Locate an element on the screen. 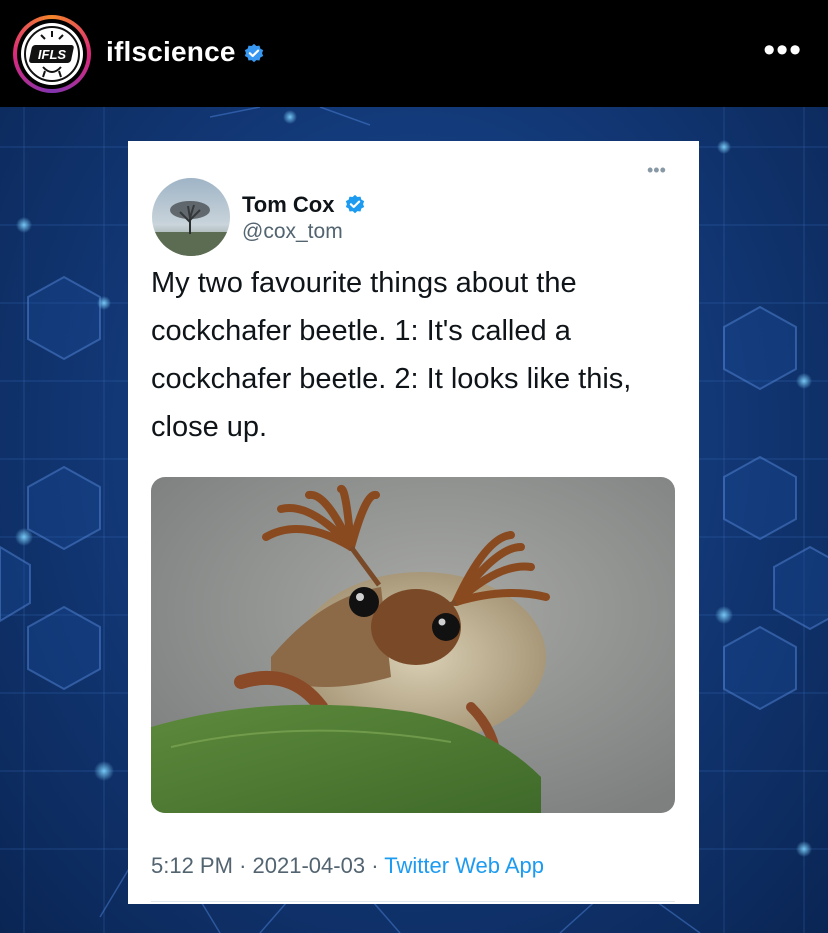 The width and height of the screenshot is (828, 933). verified-badge-icon is located at coordinates (254, 56).